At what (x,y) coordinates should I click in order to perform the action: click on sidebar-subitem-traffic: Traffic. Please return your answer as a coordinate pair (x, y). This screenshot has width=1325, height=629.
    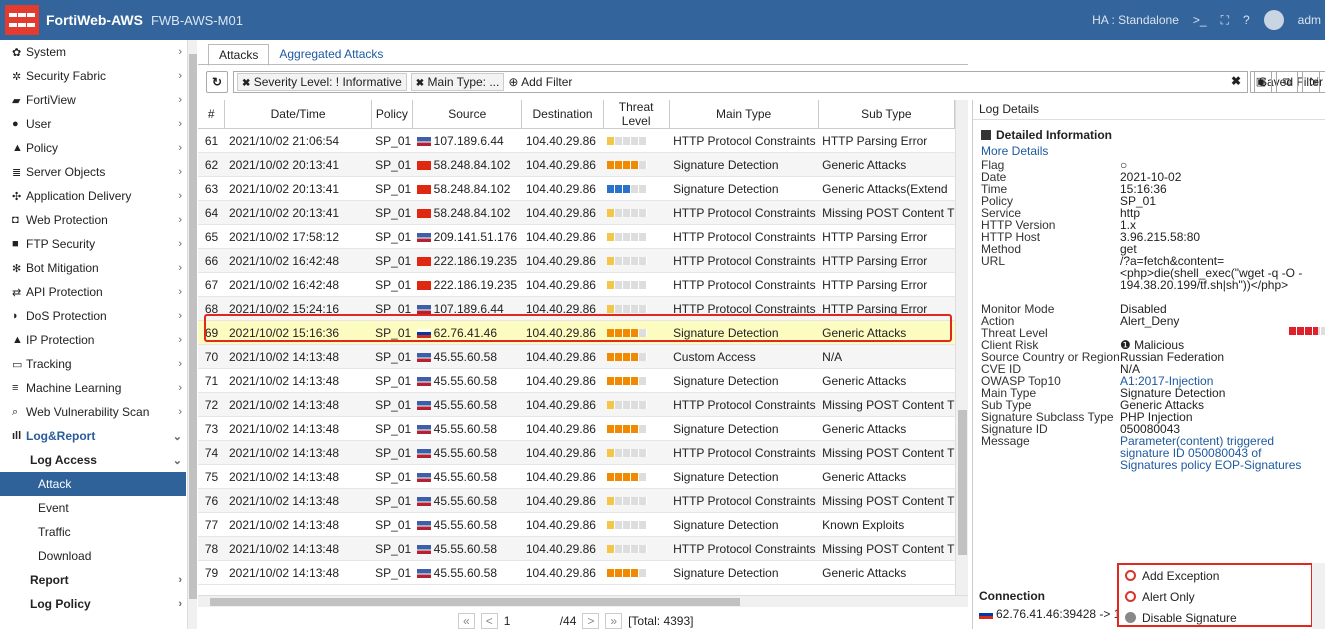
    Looking at the image, I should click on (93, 532).